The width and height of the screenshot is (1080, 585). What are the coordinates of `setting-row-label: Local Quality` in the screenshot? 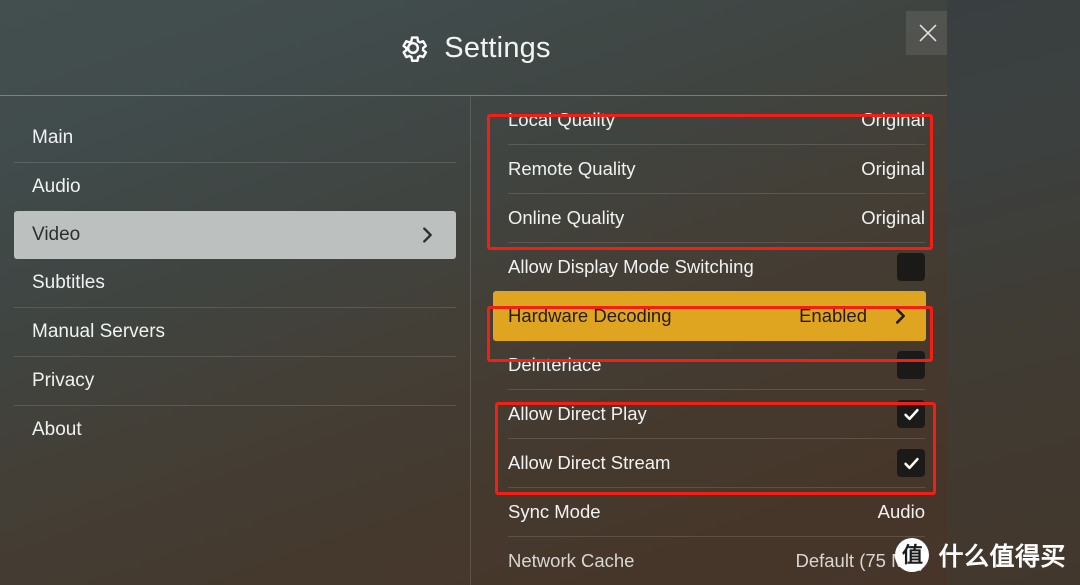 It's located at (561, 119).